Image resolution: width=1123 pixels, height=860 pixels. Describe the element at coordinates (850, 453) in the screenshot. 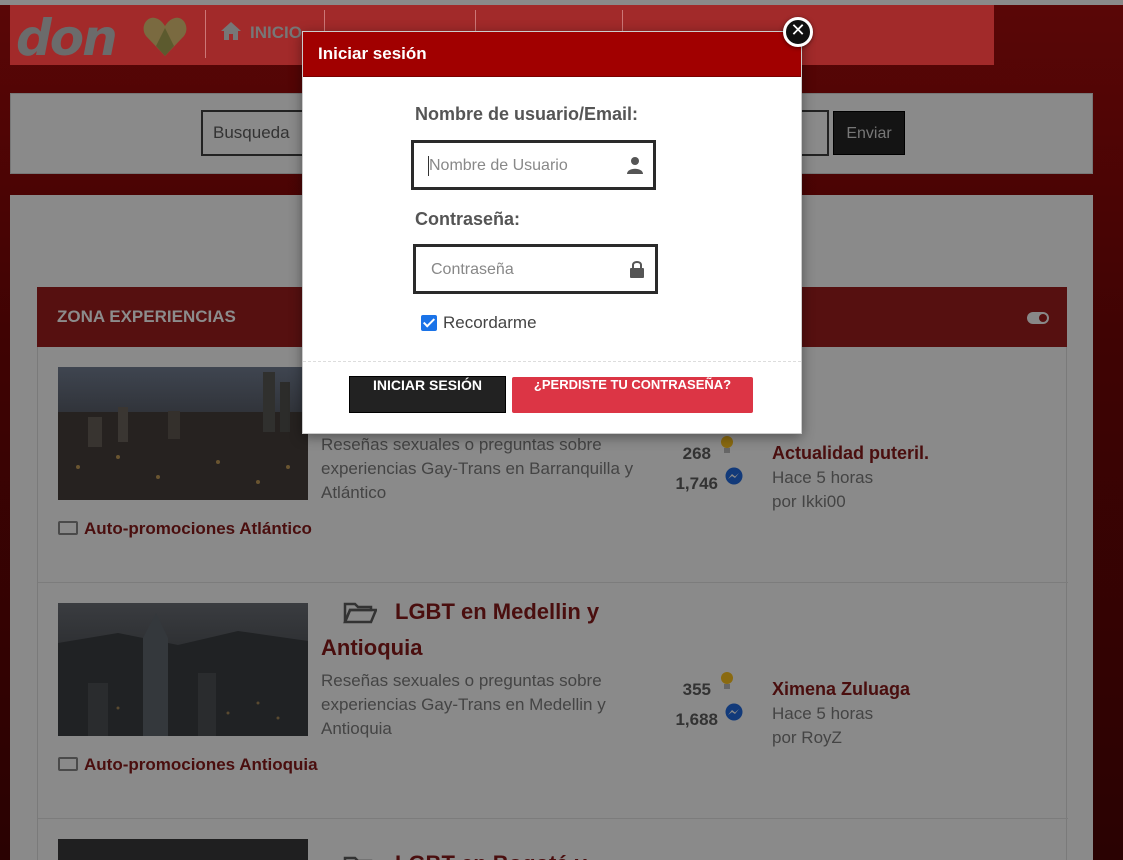

I see `last-post-title: Actualidad puteril.` at that location.